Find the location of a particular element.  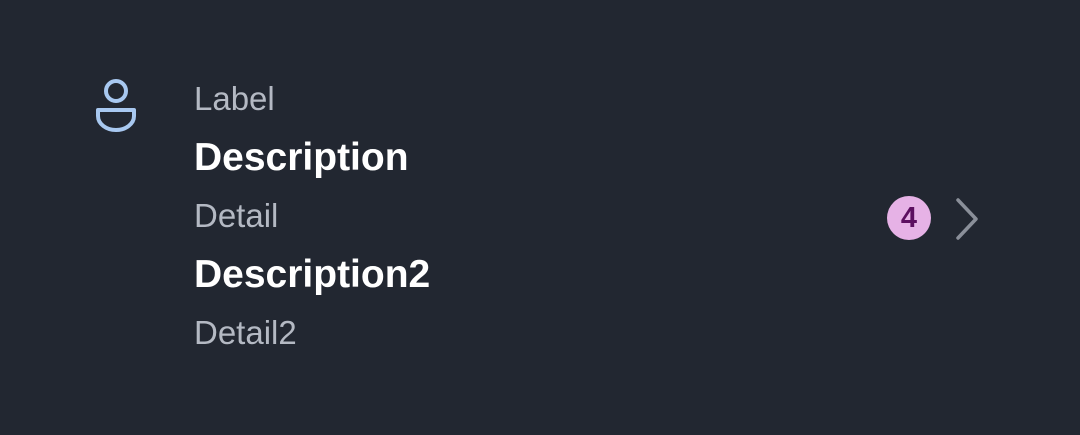

item-description2: Description2 is located at coordinates (312, 274).